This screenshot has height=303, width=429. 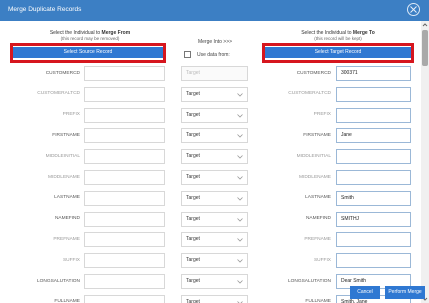 What do you see at coordinates (373, 198) in the screenshot?
I see `target-field-input: Smith` at bounding box center [373, 198].